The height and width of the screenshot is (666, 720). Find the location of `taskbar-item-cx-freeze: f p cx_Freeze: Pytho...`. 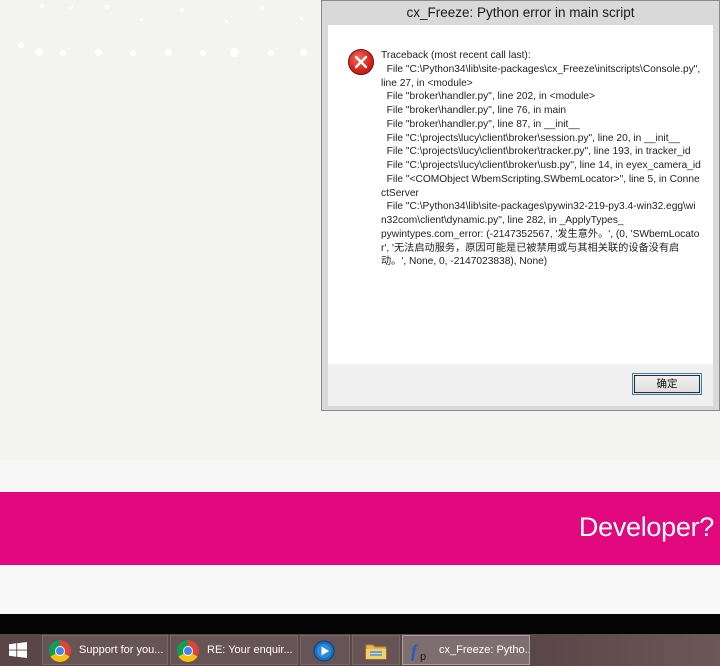

taskbar-item-cx-freeze: f p cx_Freeze: Pytho... is located at coordinates (466, 650).